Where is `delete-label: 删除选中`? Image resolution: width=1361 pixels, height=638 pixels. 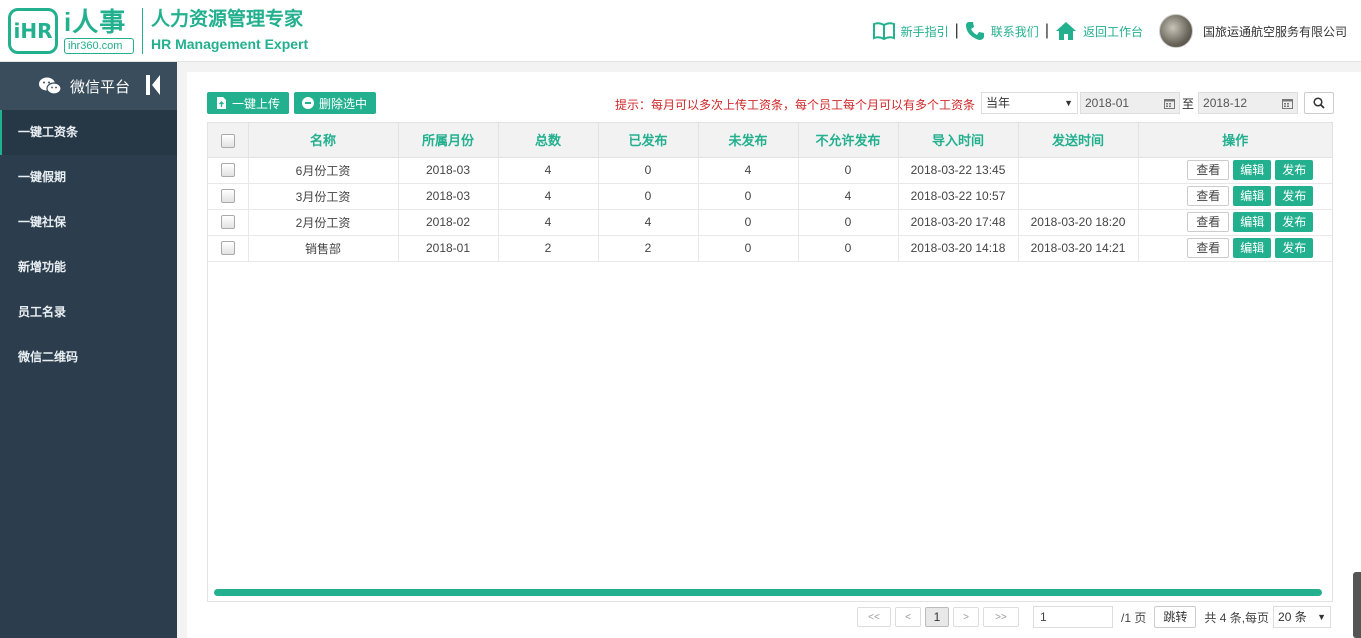
delete-label: 删除选中 is located at coordinates (343, 103).